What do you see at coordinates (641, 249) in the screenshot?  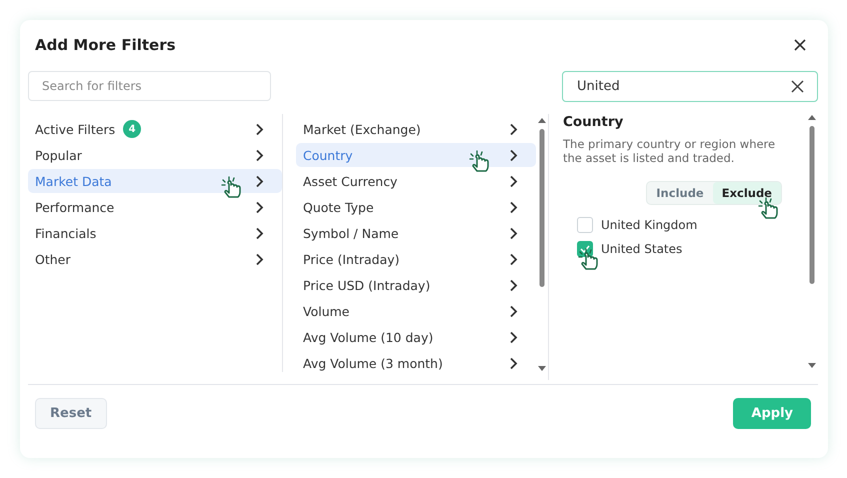 I see `option-label: United States` at bounding box center [641, 249].